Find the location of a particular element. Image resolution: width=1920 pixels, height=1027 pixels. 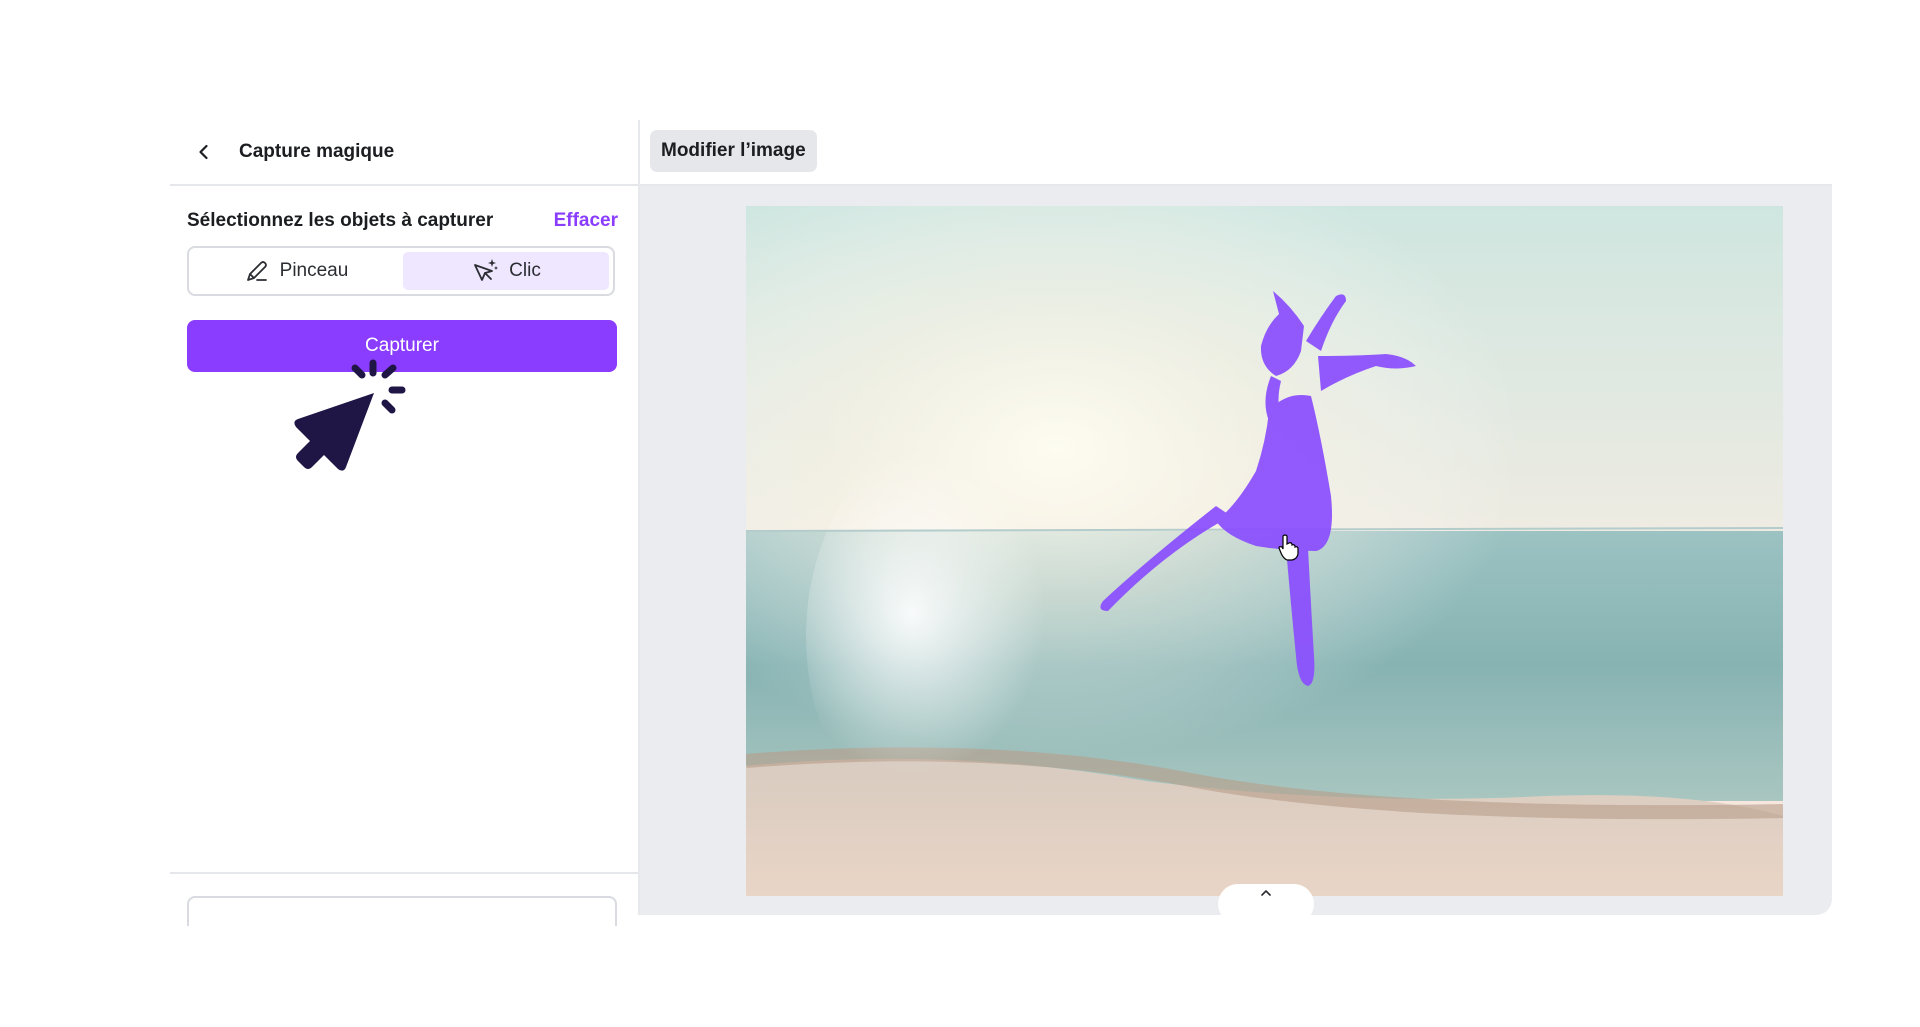

back-button is located at coordinates (204, 152).